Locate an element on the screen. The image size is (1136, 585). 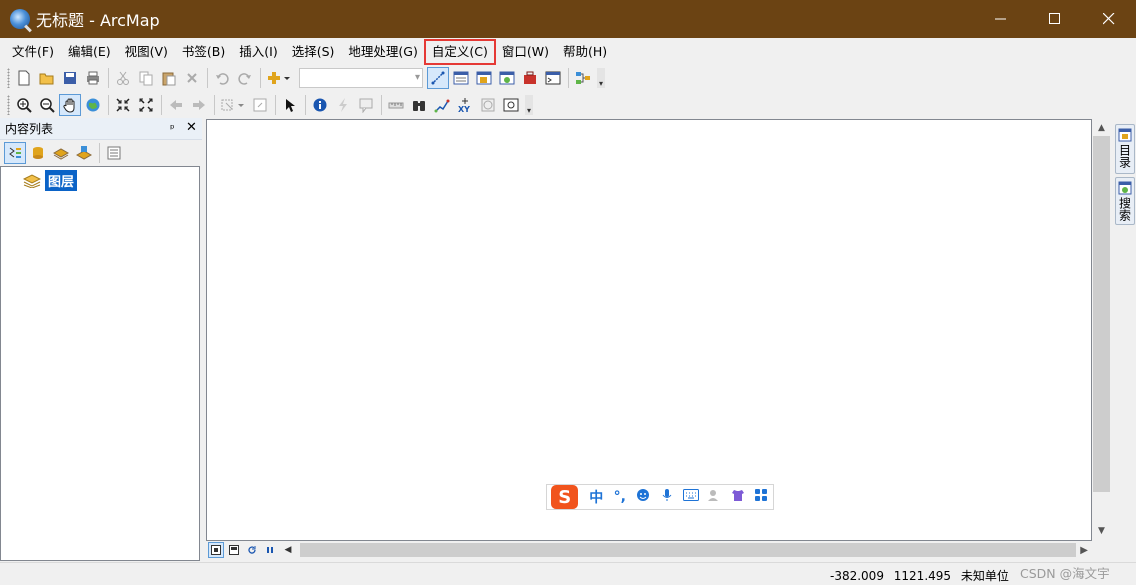
editor-toolbar-button is located at coordinates (438, 78).